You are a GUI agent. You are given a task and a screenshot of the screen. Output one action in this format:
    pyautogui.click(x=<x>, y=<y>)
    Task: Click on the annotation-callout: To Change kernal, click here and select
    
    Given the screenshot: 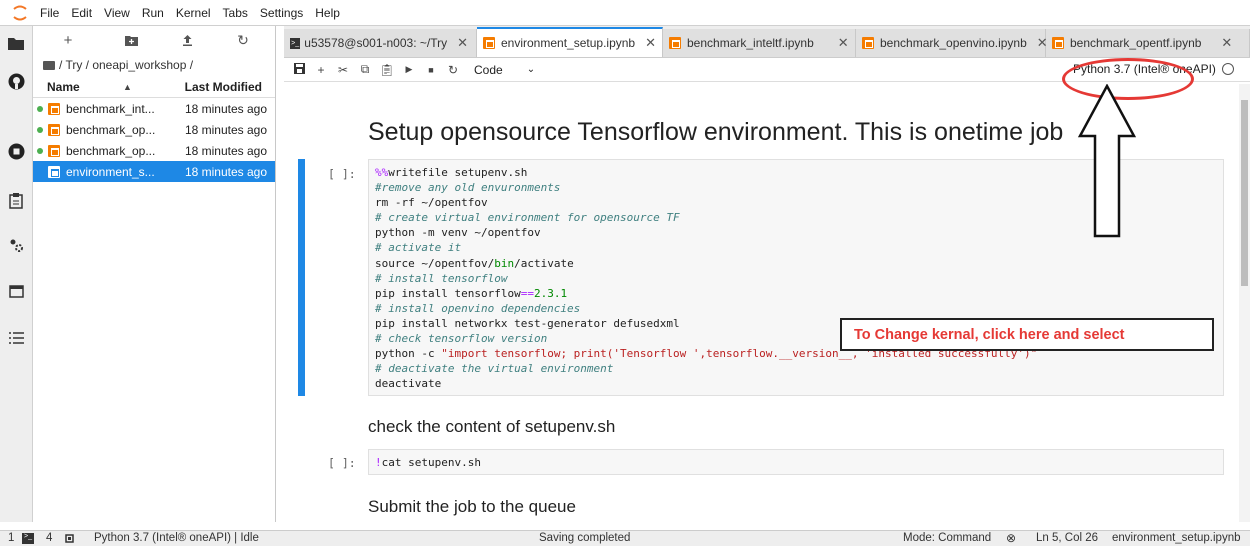 What is the action you would take?
    pyautogui.click(x=1027, y=334)
    